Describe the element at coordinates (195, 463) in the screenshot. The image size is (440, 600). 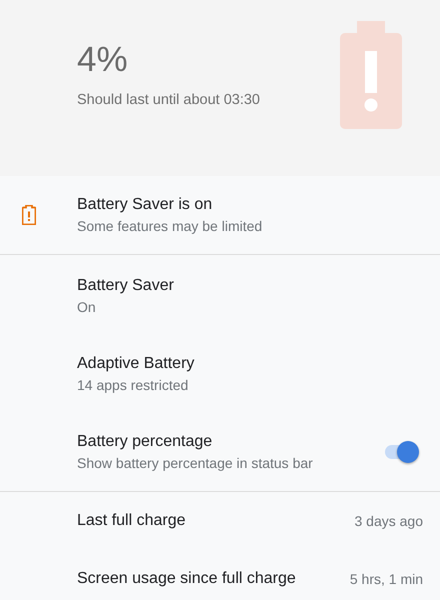
I see `setting-summary: Show battery percentage in status bar` at that location.